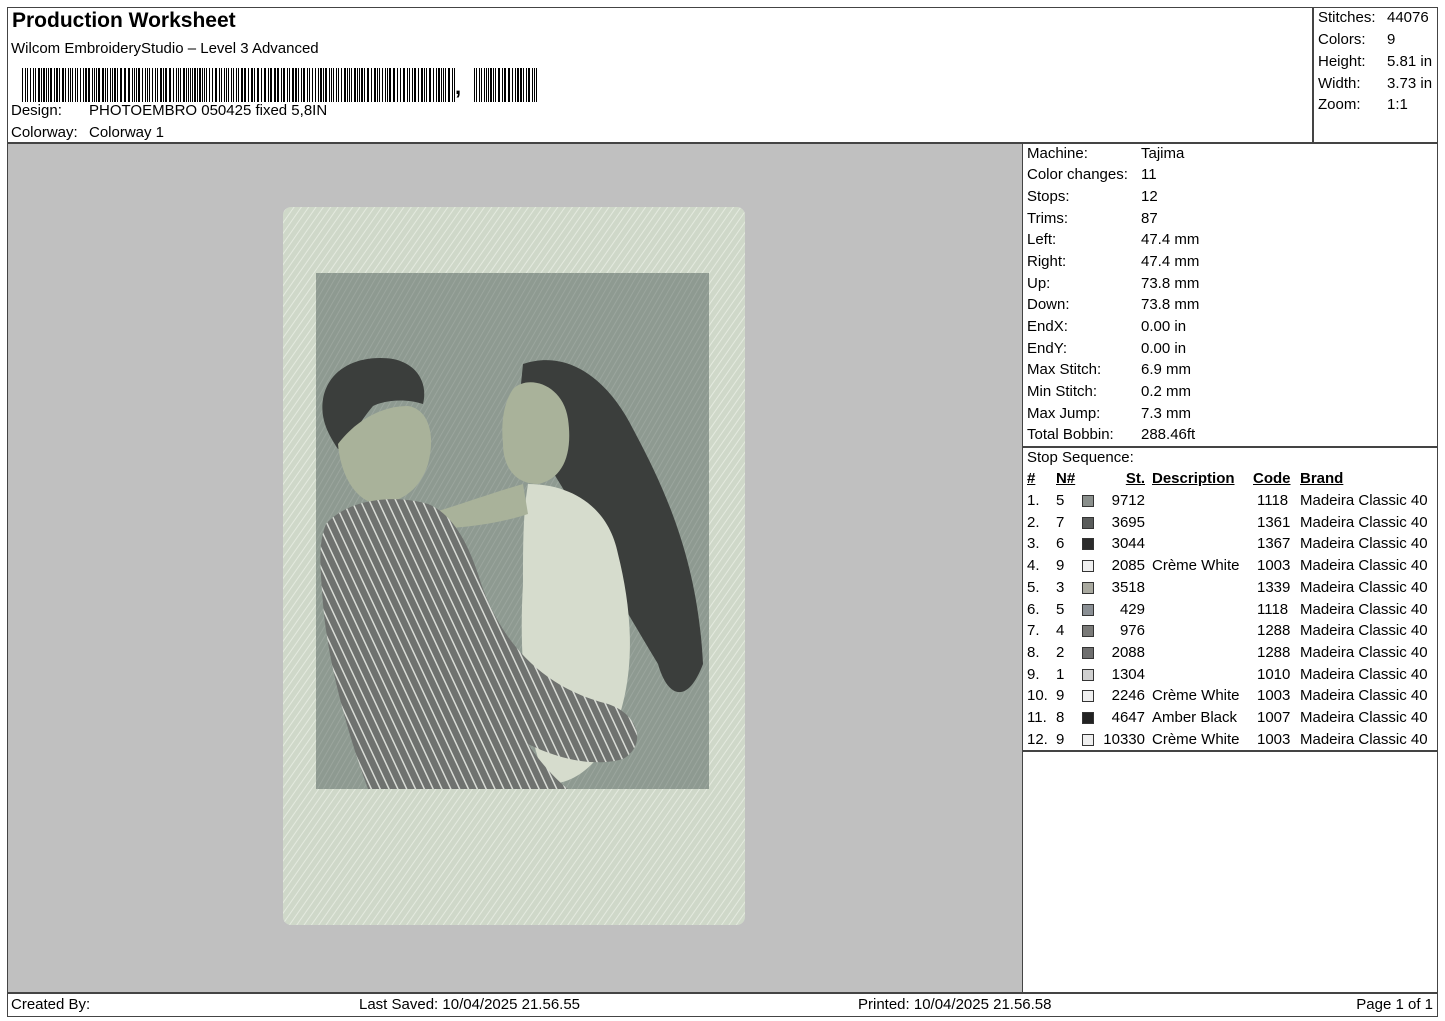 This screenshot has width=1445, height=1021. Describe the element at coordinates (1039, 283) in the screenshot. I see `up-label: Up:` at that location.